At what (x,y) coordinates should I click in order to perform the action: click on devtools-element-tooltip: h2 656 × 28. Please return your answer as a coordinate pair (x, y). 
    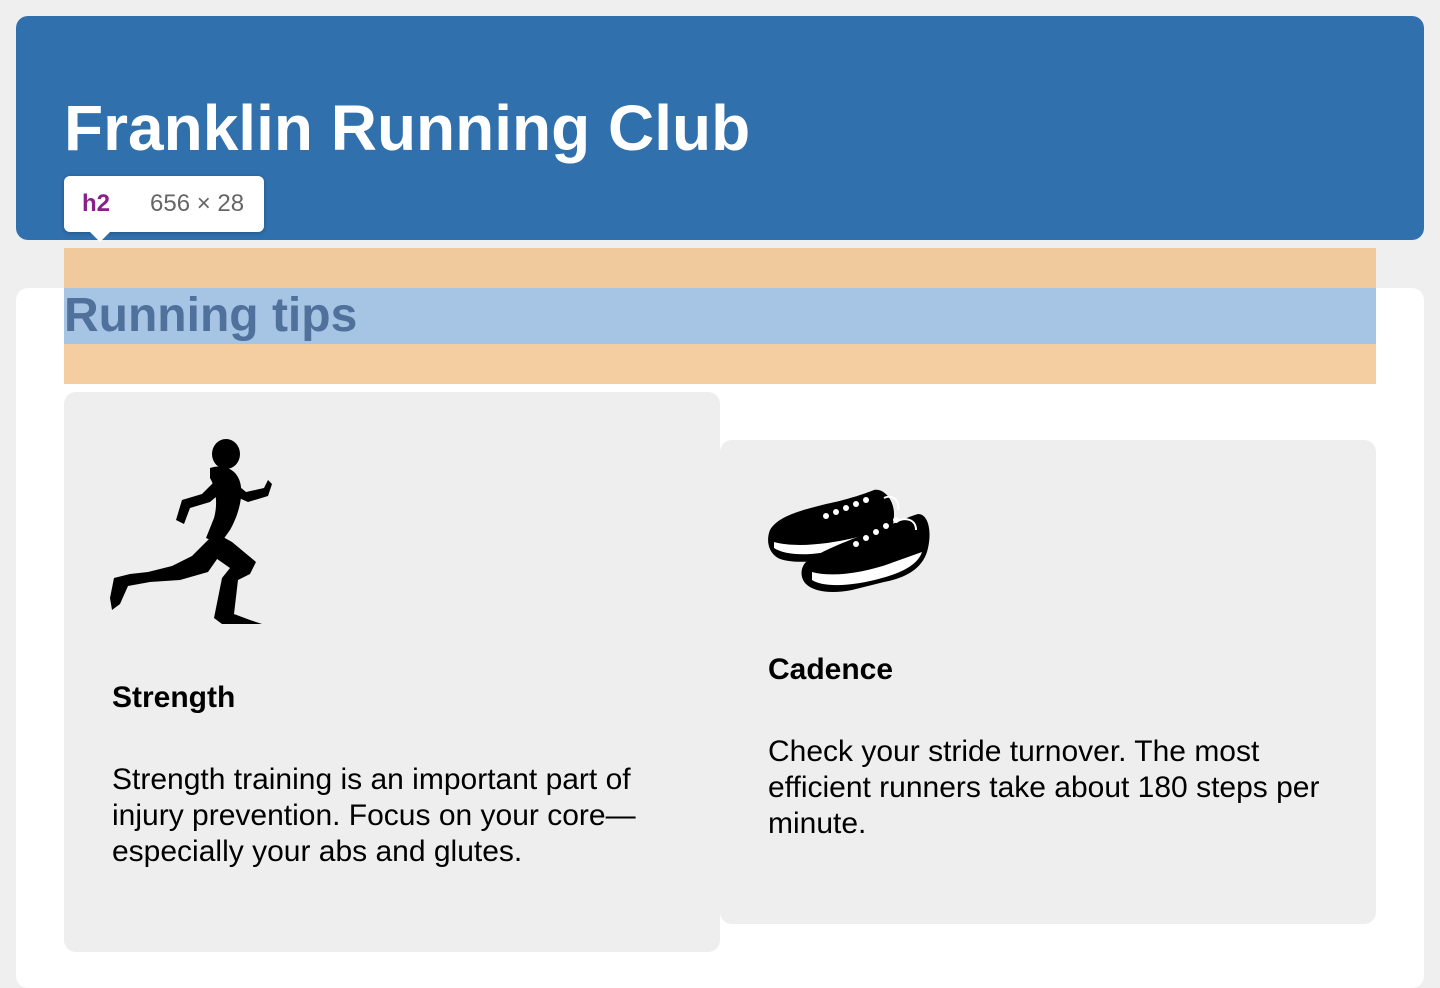
    Looking at the image, I should click on (164, 209).